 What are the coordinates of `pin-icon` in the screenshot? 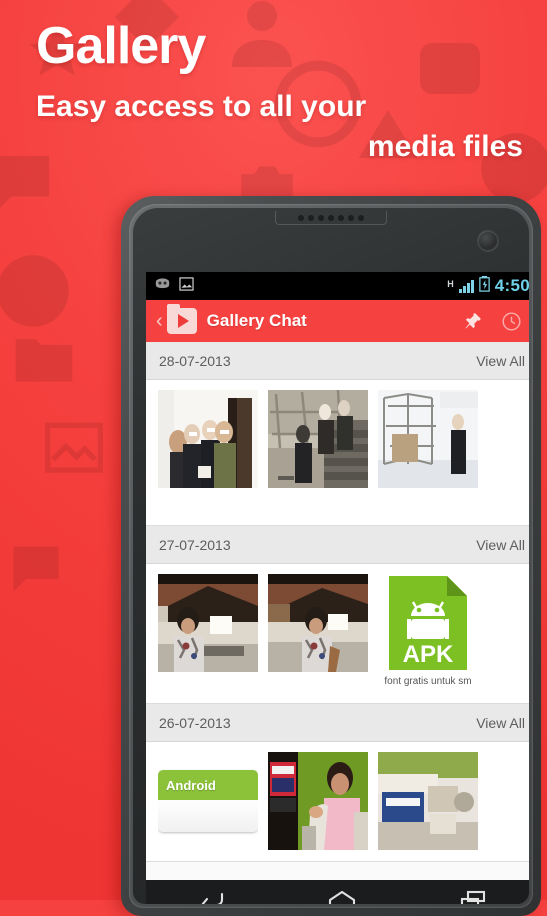 It's located at (473, 321).